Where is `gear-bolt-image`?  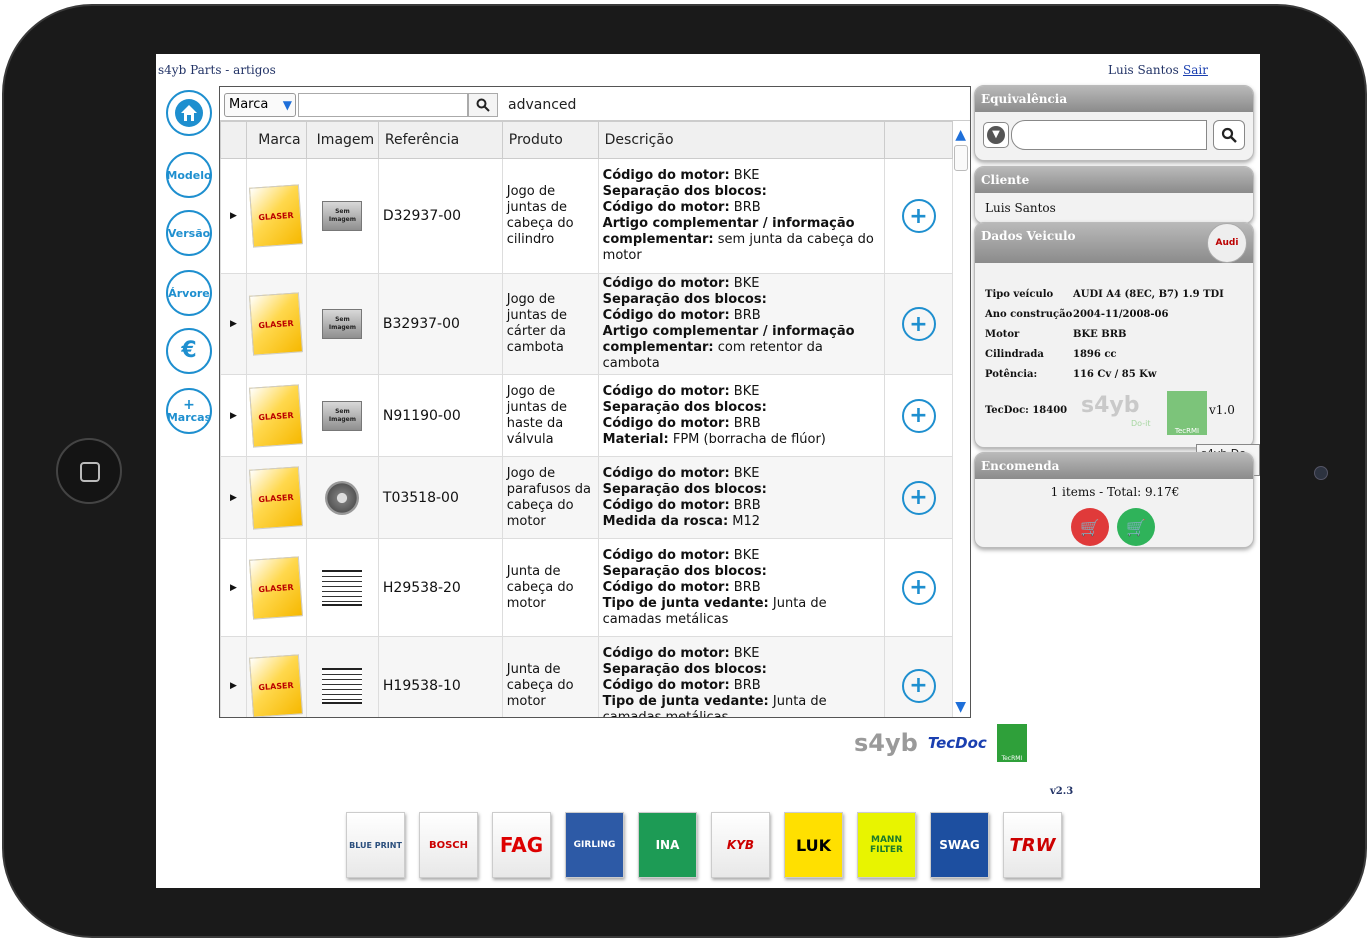
gear-bolt-image is located at coordinates (342, 497).